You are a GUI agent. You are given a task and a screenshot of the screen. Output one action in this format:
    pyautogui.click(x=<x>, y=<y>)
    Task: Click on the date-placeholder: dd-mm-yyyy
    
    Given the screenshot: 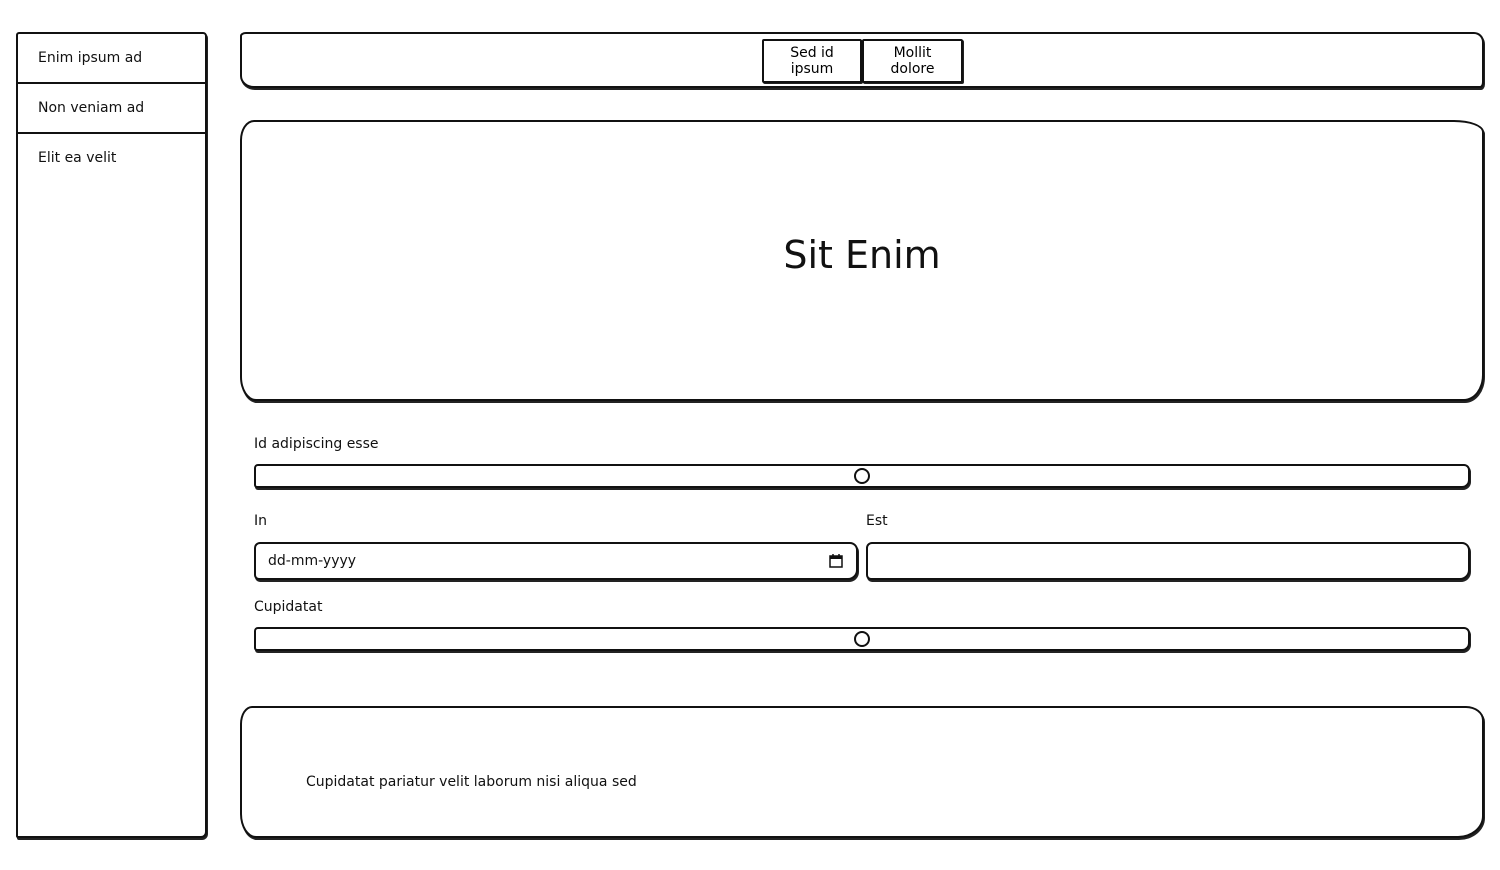 What is the action you would take?
    pyautogui.click(x=312, y=561)
    